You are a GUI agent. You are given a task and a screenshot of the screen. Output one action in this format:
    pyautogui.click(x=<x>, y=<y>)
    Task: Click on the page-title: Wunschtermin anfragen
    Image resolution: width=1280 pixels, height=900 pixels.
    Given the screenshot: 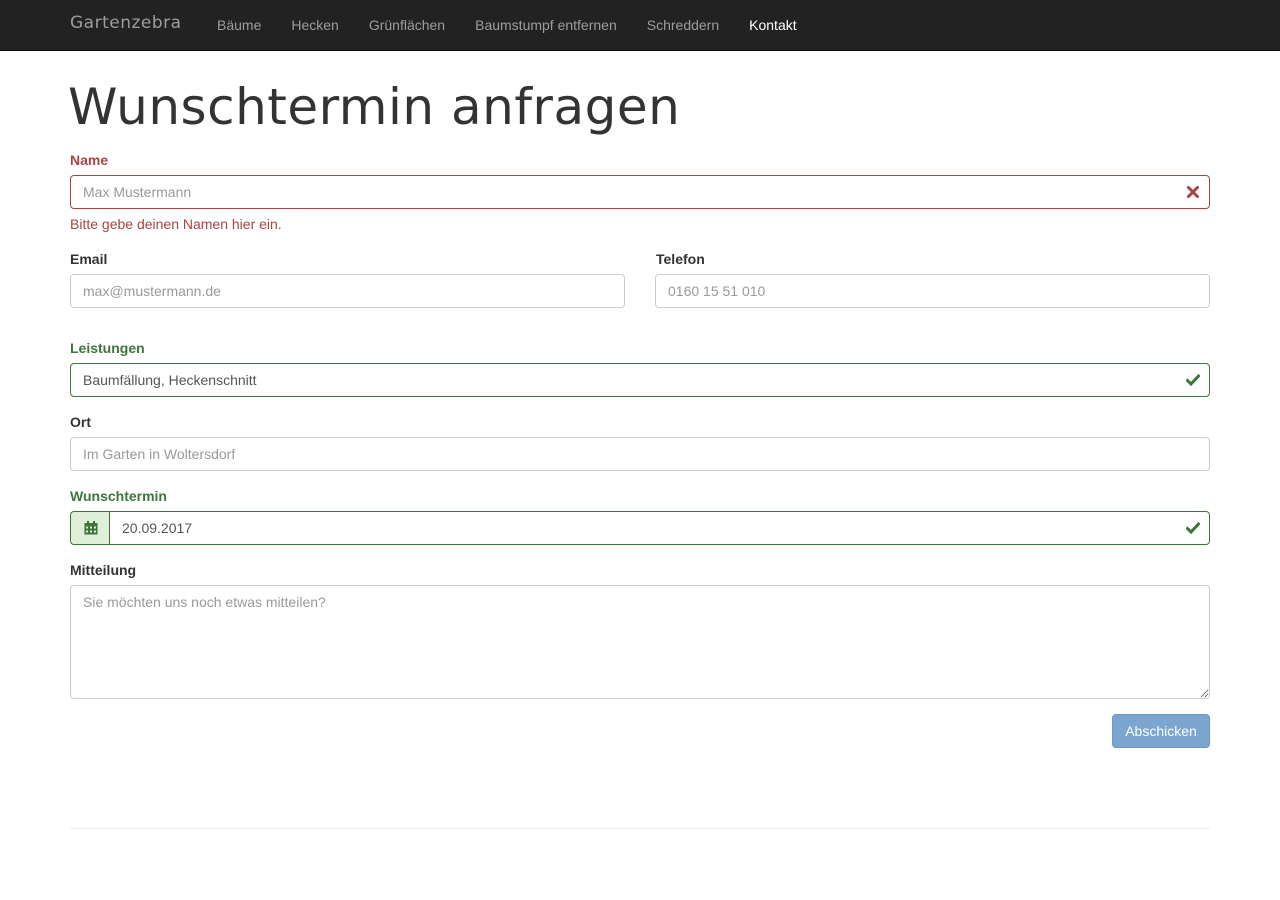 What is the action you would take?
    pyautogui.click(x=374, y=107)
    